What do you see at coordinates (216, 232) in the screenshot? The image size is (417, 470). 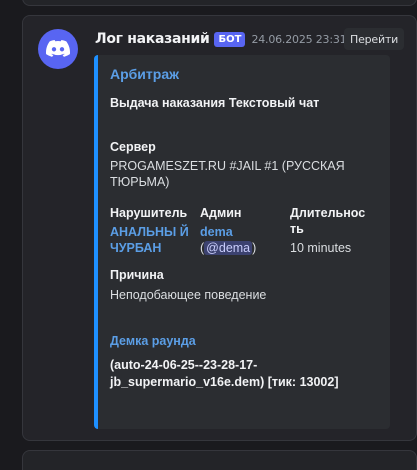 I see `admin-name-link: dema` at bounding box center [216, 232].